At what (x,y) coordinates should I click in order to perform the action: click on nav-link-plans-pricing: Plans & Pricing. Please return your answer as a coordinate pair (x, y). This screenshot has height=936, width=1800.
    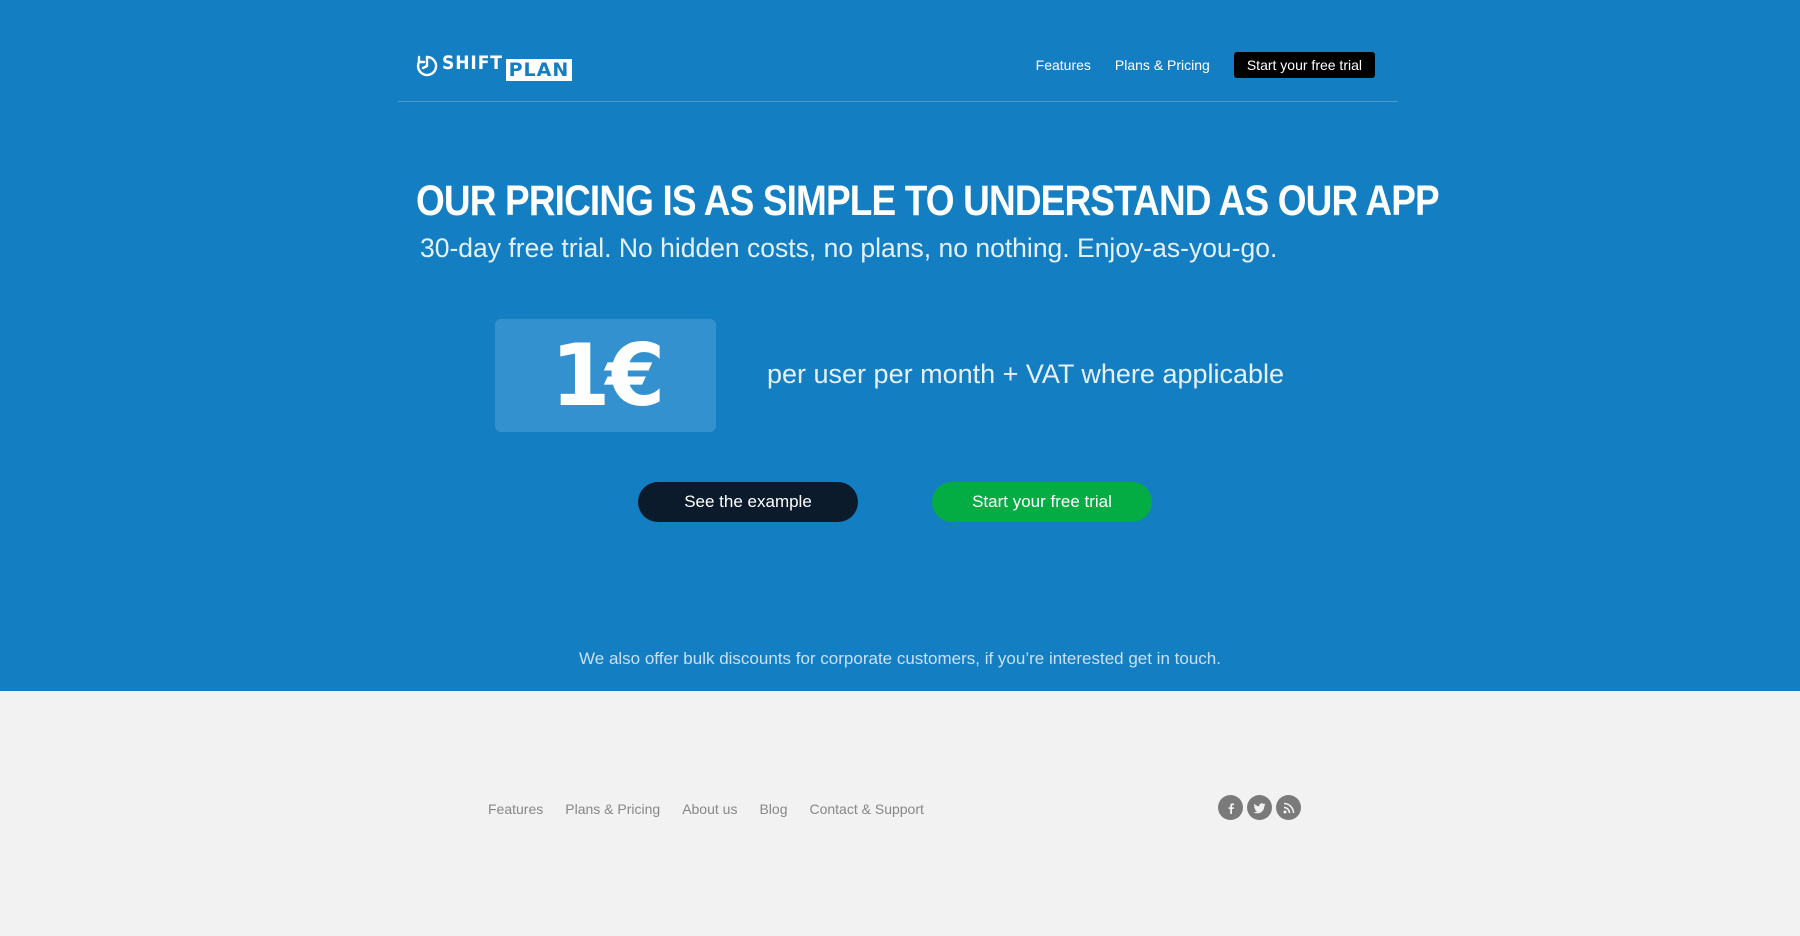
    Looking at the image, I should click on (1162, 65).